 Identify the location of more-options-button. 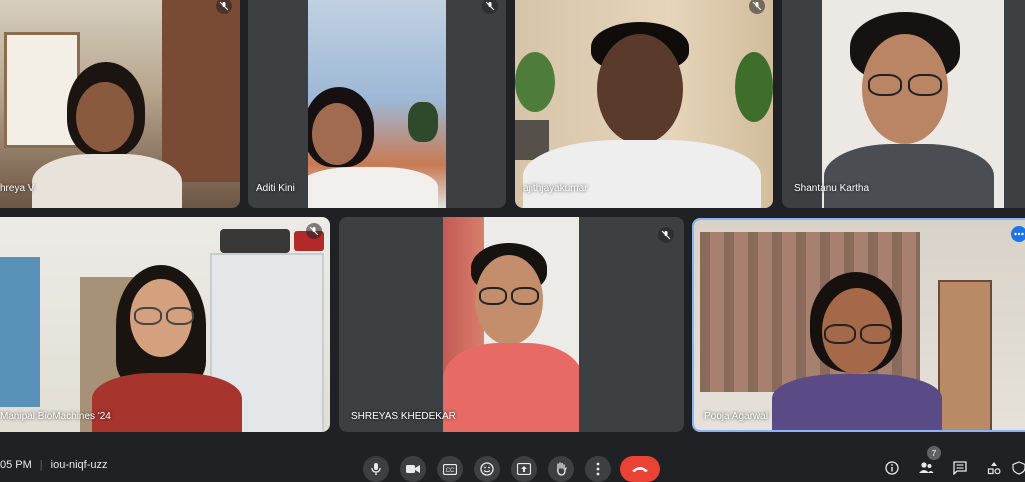
(598, 469).